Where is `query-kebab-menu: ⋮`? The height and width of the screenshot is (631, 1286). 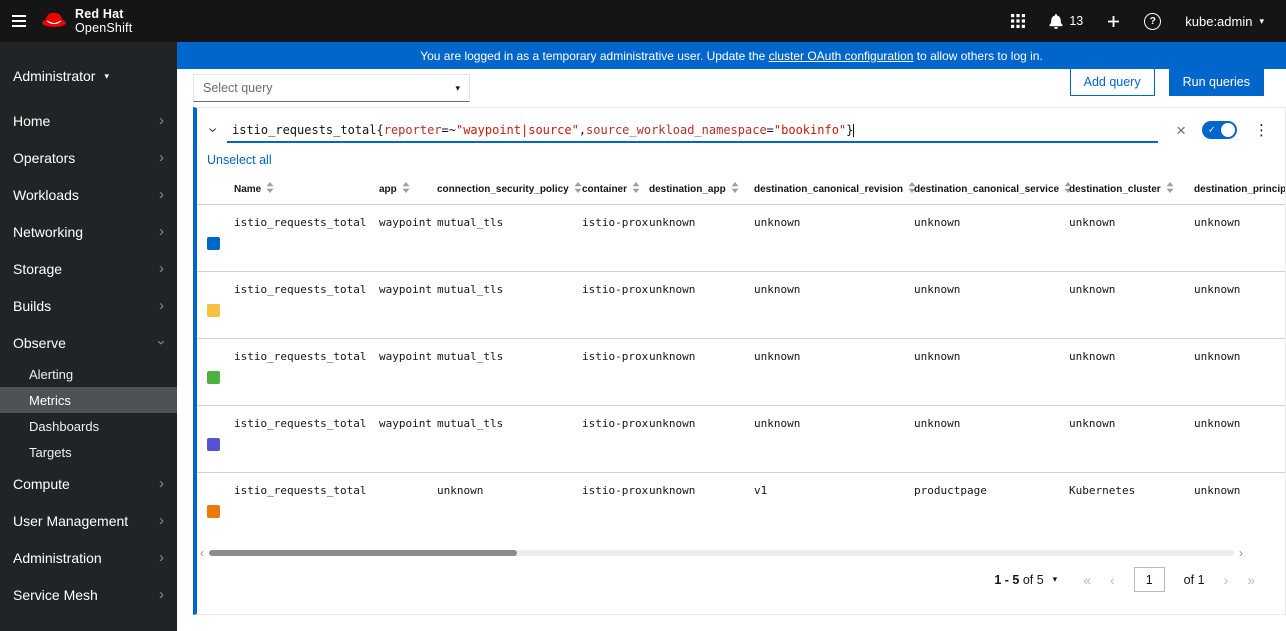 query-kebab-menu: ⋮ is located at coordinates (1261, 130).